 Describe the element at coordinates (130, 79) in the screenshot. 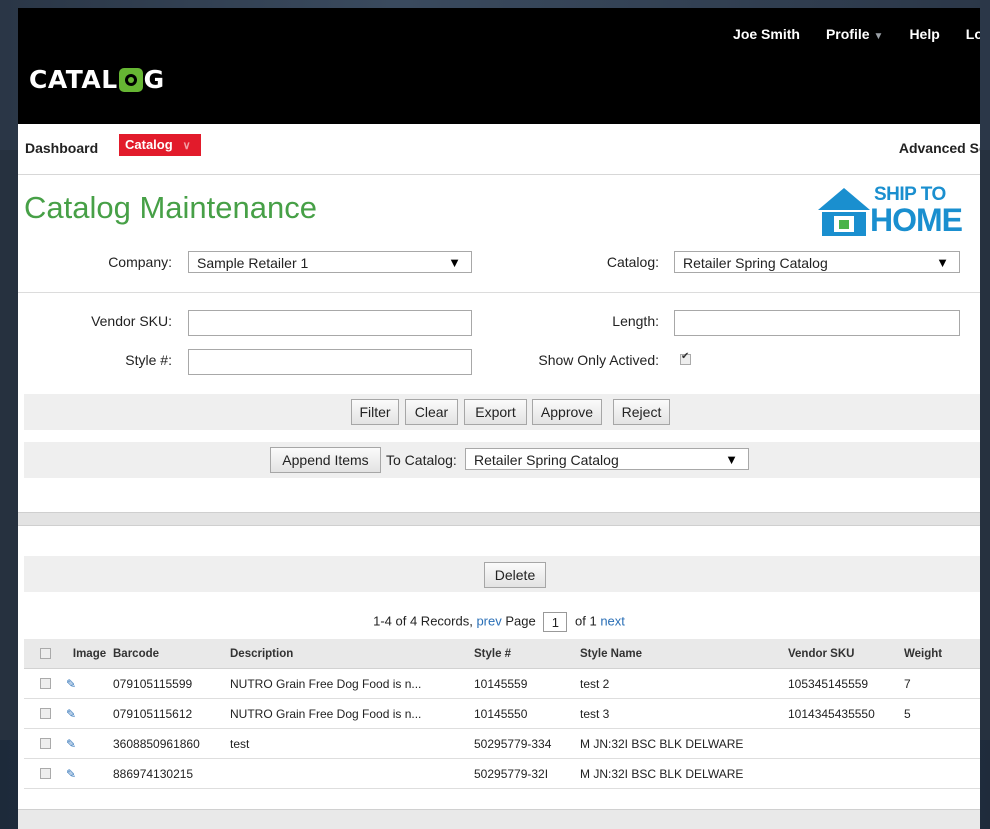

I see `camera-logo-icon` at that location.